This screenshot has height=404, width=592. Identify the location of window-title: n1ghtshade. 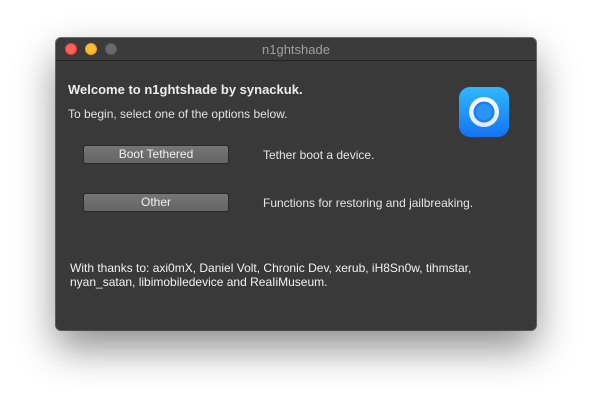
(296, 49).